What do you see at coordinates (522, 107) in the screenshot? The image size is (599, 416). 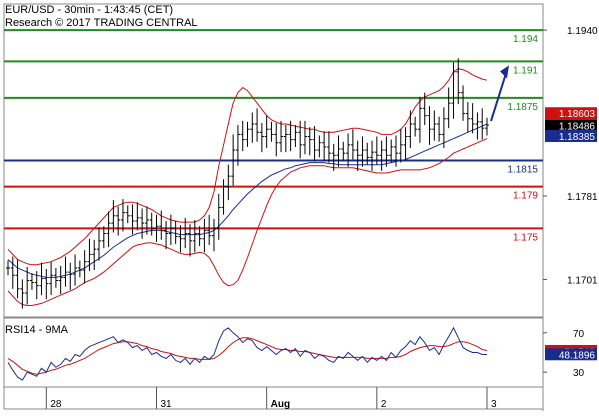 I see `level-label: 1.1875` at bounding box center [522, 107].